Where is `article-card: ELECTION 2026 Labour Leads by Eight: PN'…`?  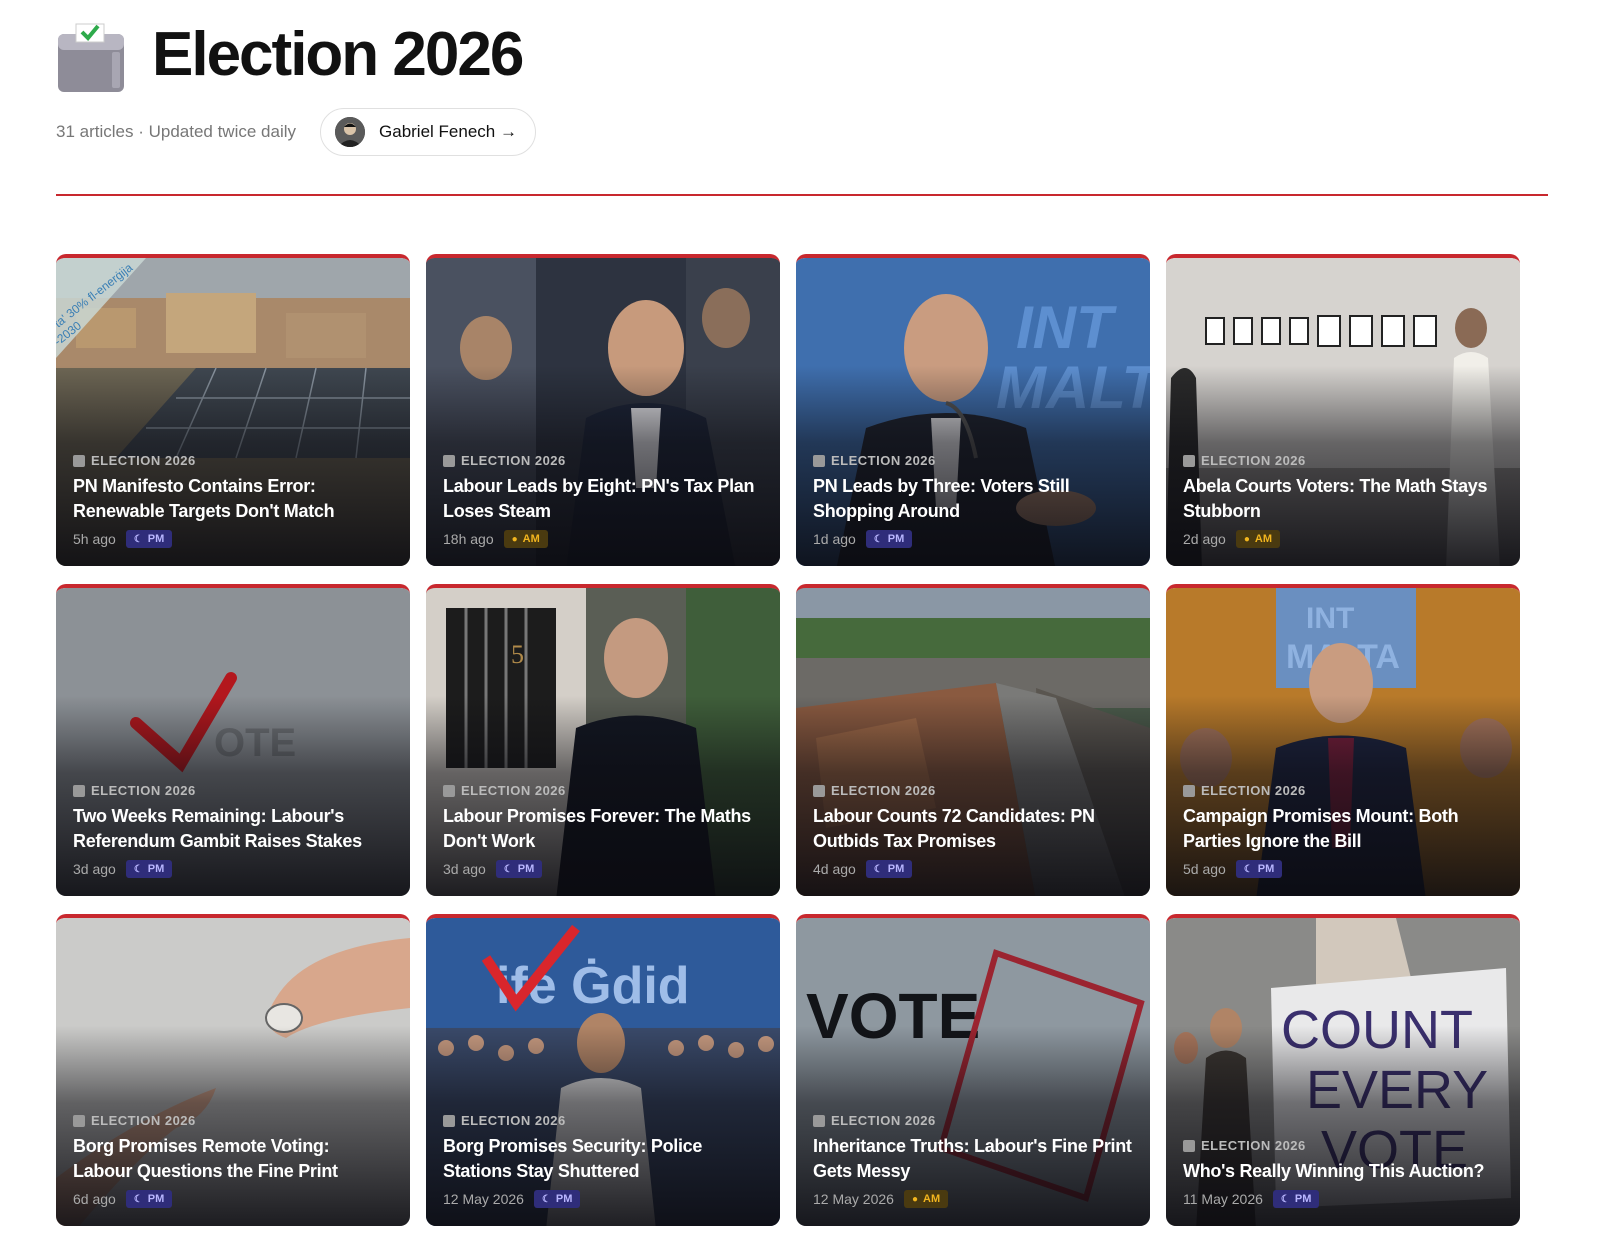
article-card: ELECTION 2026 Labour Leads by Eight: PN'… is located at coordinates (603, 410).